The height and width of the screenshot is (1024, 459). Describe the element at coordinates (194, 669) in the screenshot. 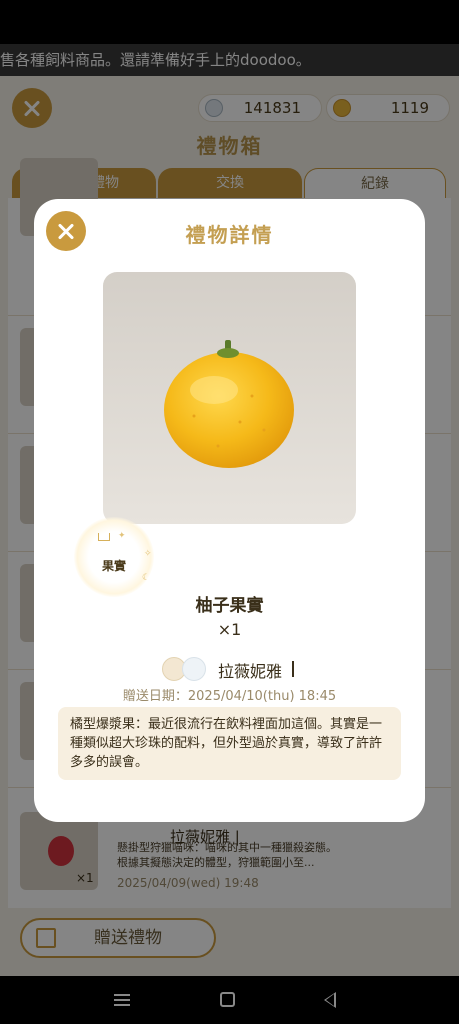

I see `sender-frame-icon` at that location.